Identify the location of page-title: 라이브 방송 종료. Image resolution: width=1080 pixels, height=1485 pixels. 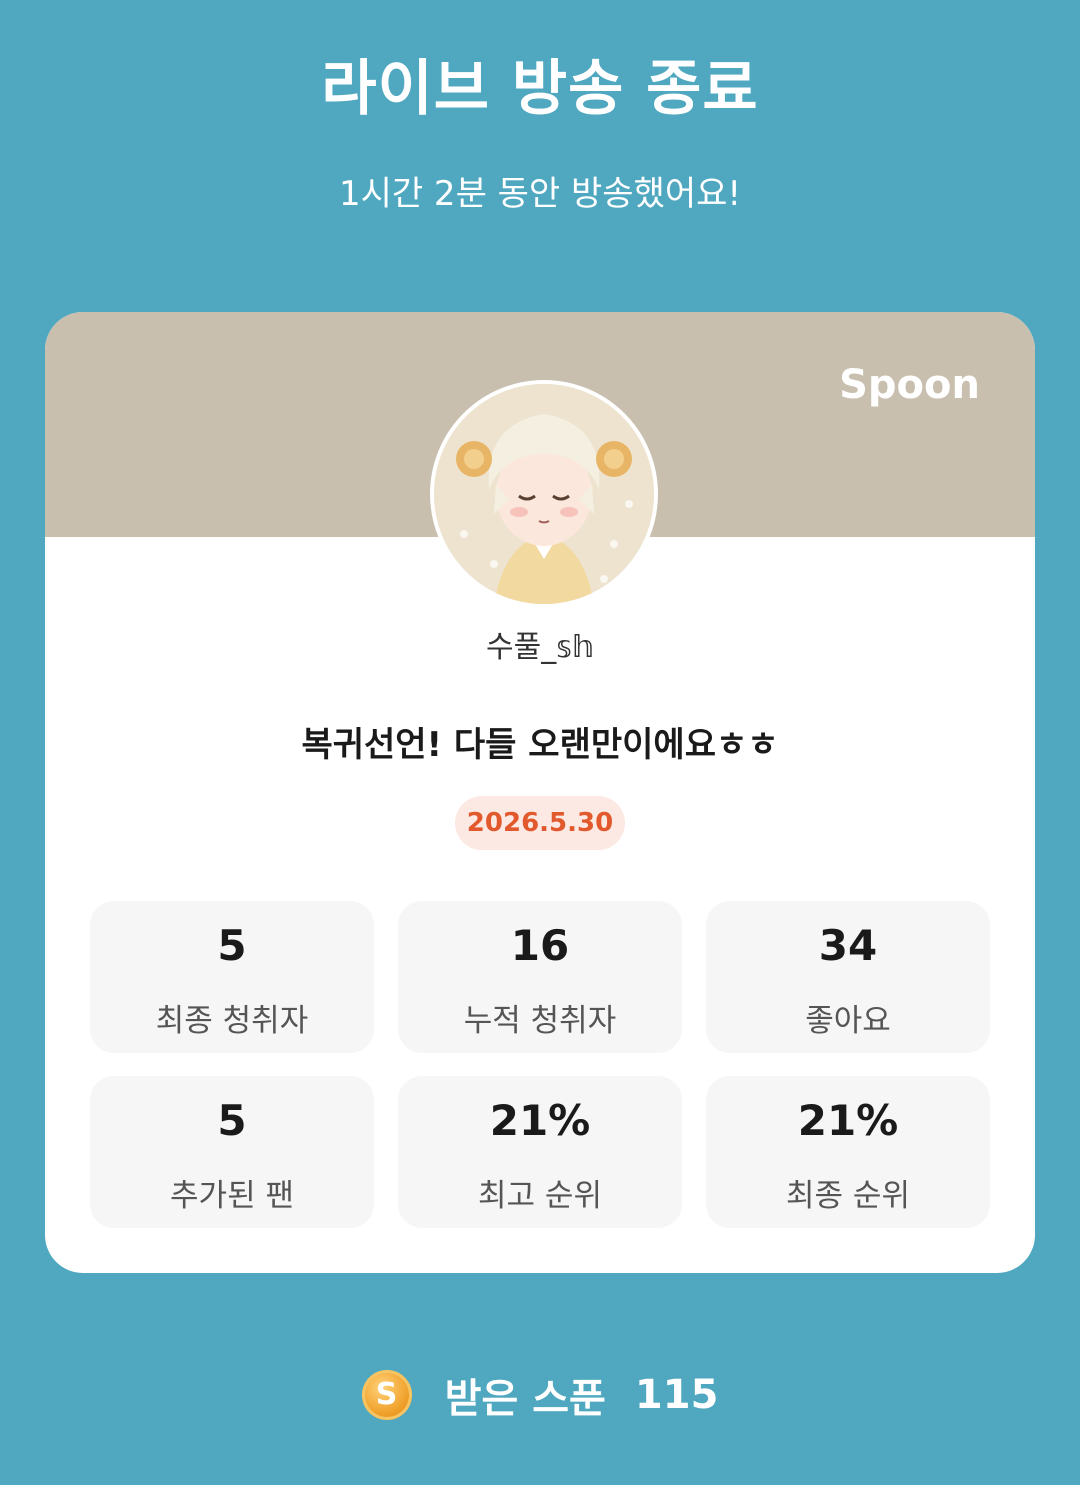
(540, 89).